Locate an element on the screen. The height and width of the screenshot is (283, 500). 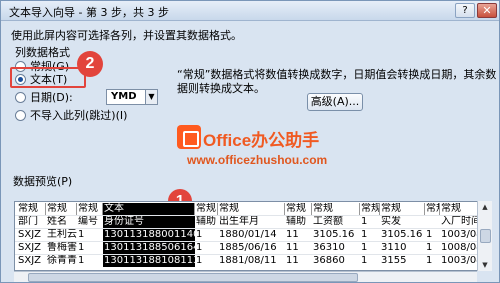
vertical-scroll-thumb is located at coordinates (485, 236).